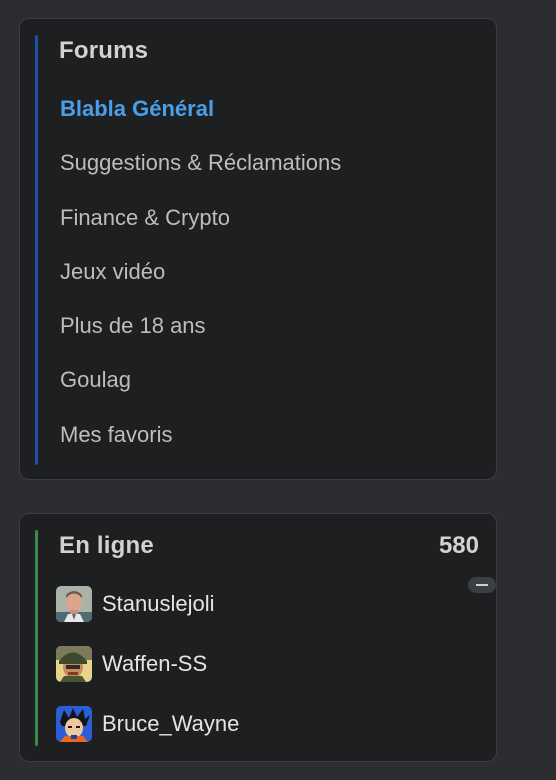 The width and height of the screenshot is (556, 780). I want to click on soldier-avatar, so click(74, 664).